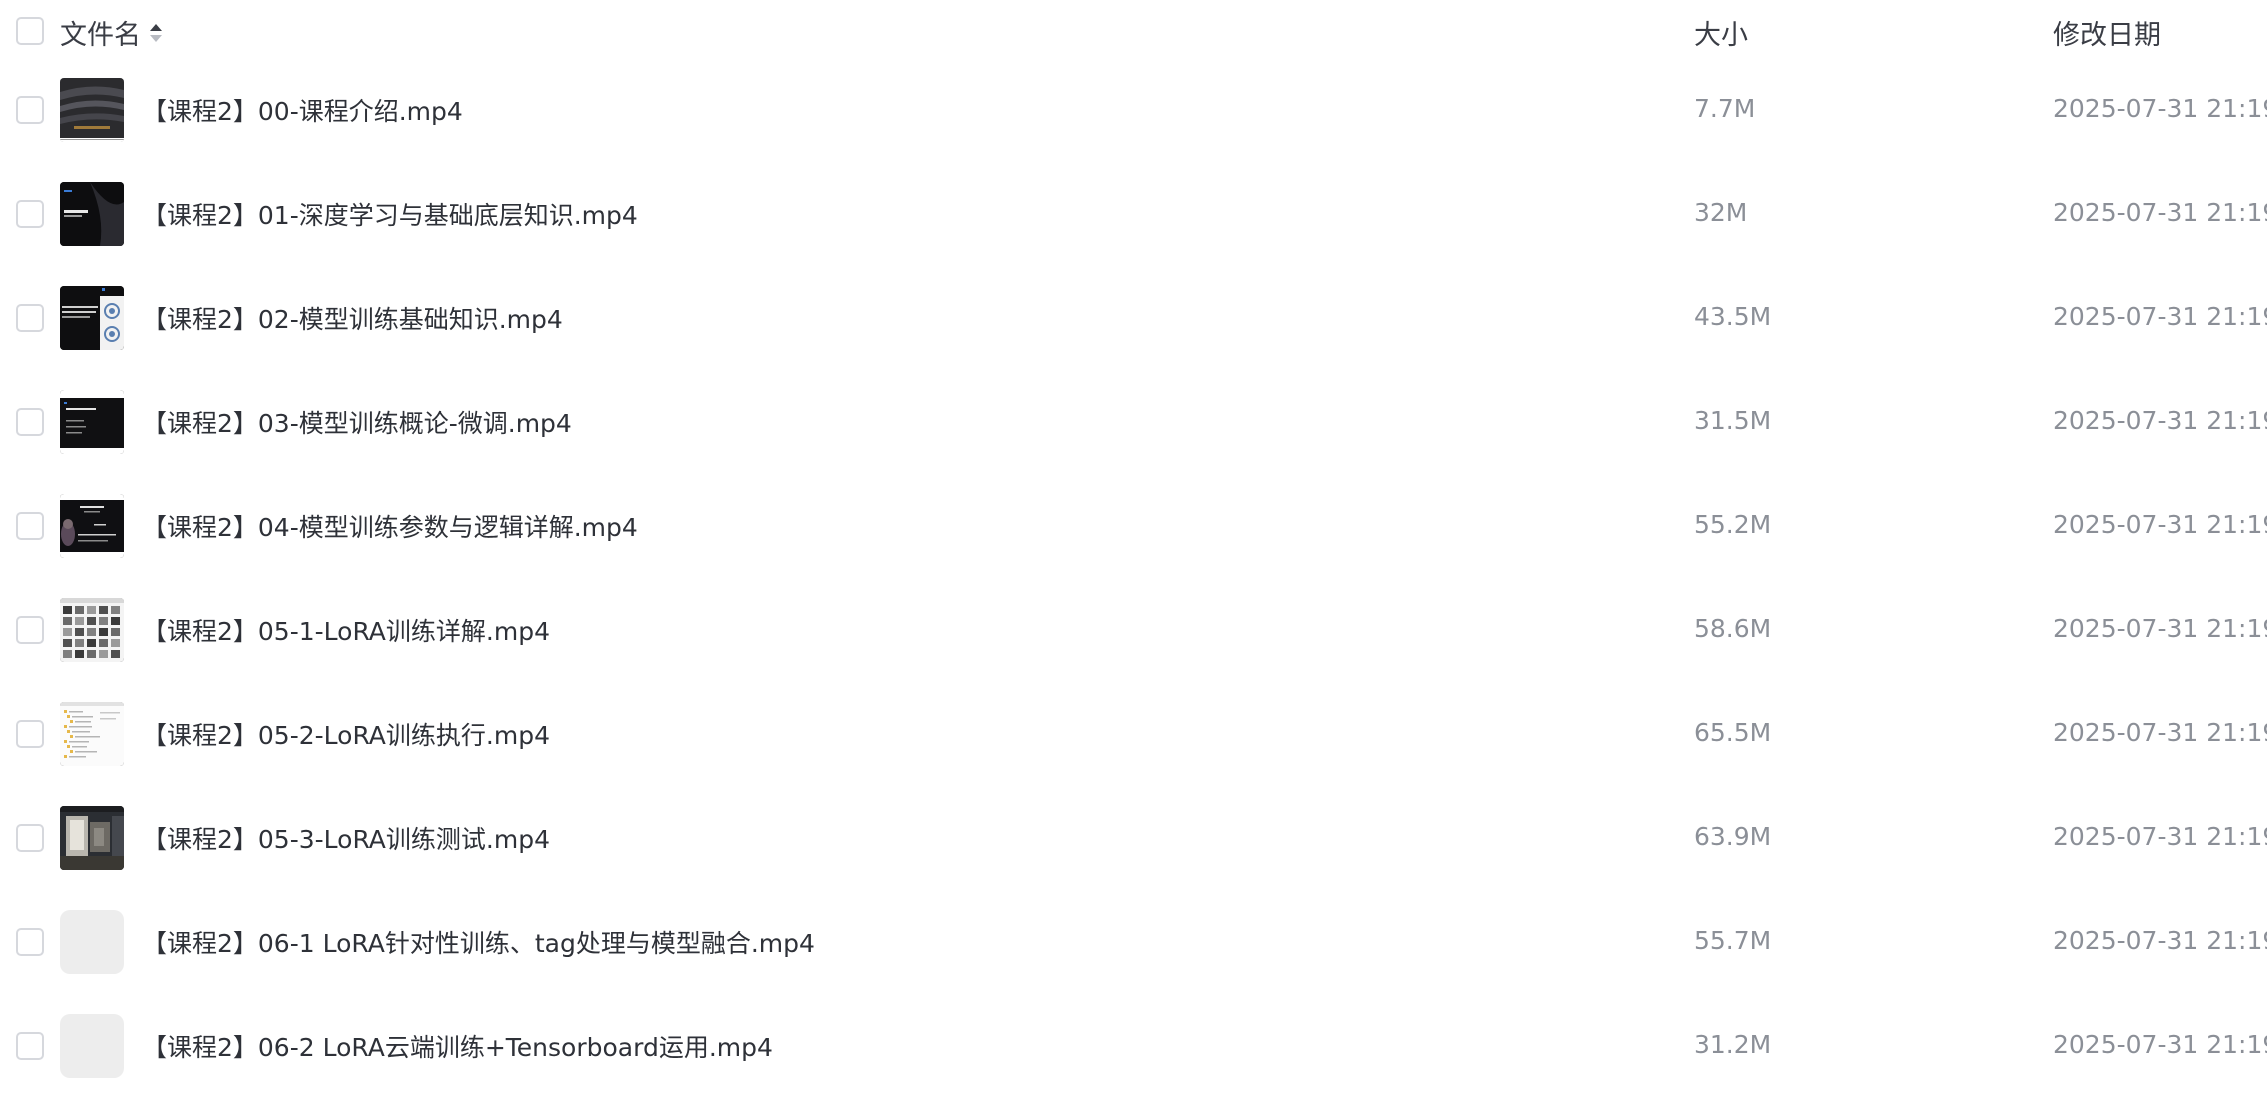 Image resolution: width=2267 pixels, height=1099 pixels. Describe the element at coordinates (478, 942) in the screenshot. I see `file-name: 【课程2】06-1 LoRA针对性训练、tag处理与模型融合.mp4` at that location.